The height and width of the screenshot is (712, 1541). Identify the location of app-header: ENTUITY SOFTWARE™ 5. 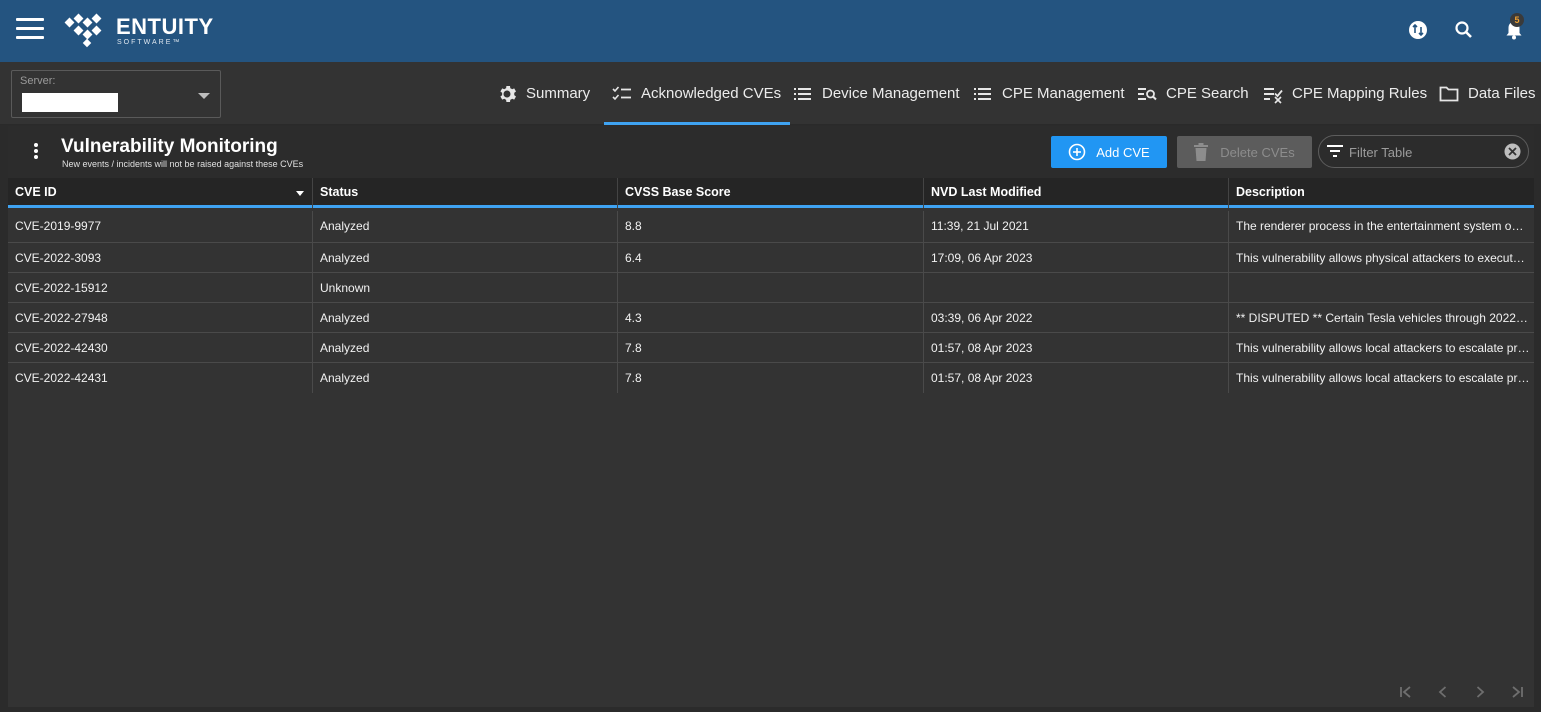
(770, 31).